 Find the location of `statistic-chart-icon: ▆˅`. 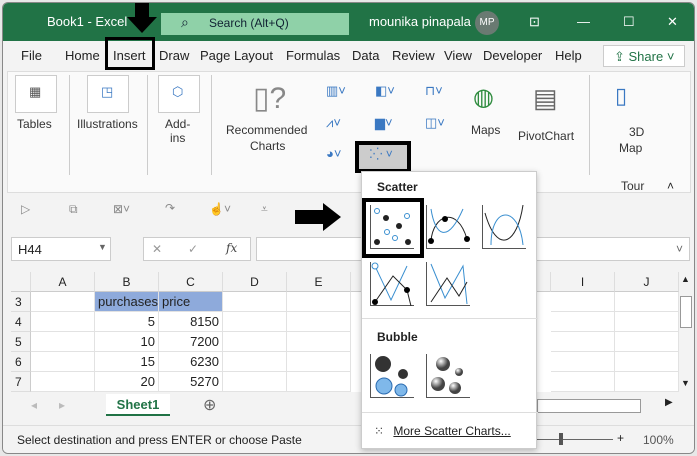

statistic-chart-icon: ▆˅ is located at coordinates (384, 123).